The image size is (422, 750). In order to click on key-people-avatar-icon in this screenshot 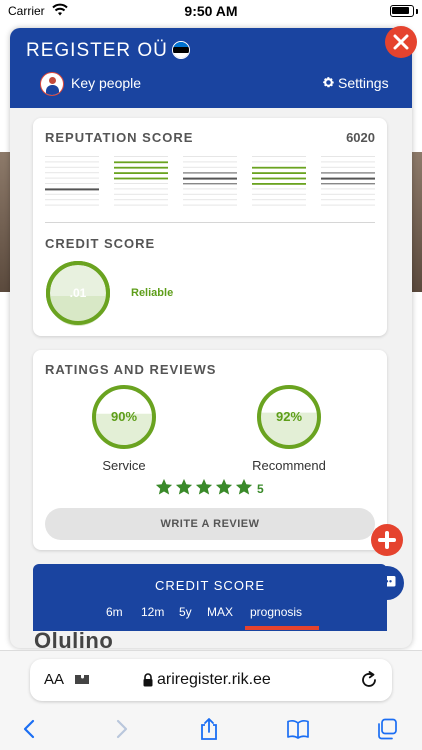, I will do `click(52, 84)`.